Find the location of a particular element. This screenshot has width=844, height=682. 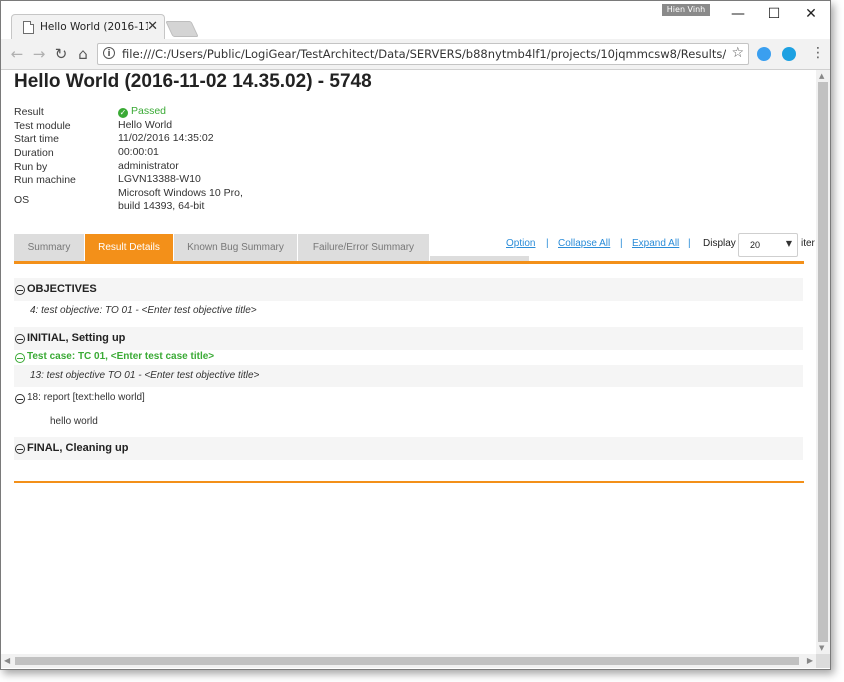

section-label: INITIAL, Setting up is located at coordinates (76, 338).